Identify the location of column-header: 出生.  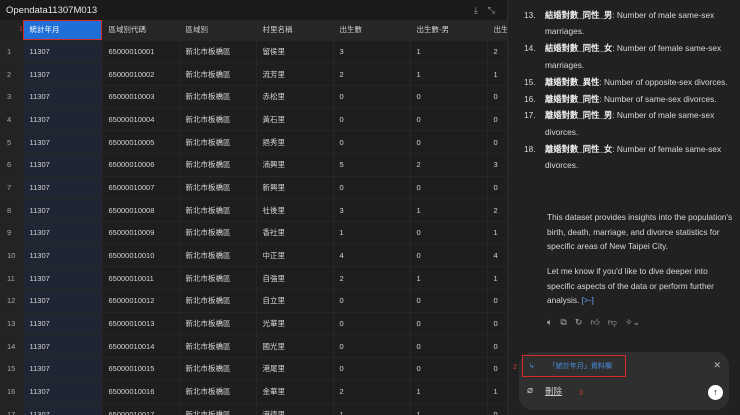
(497, 30).